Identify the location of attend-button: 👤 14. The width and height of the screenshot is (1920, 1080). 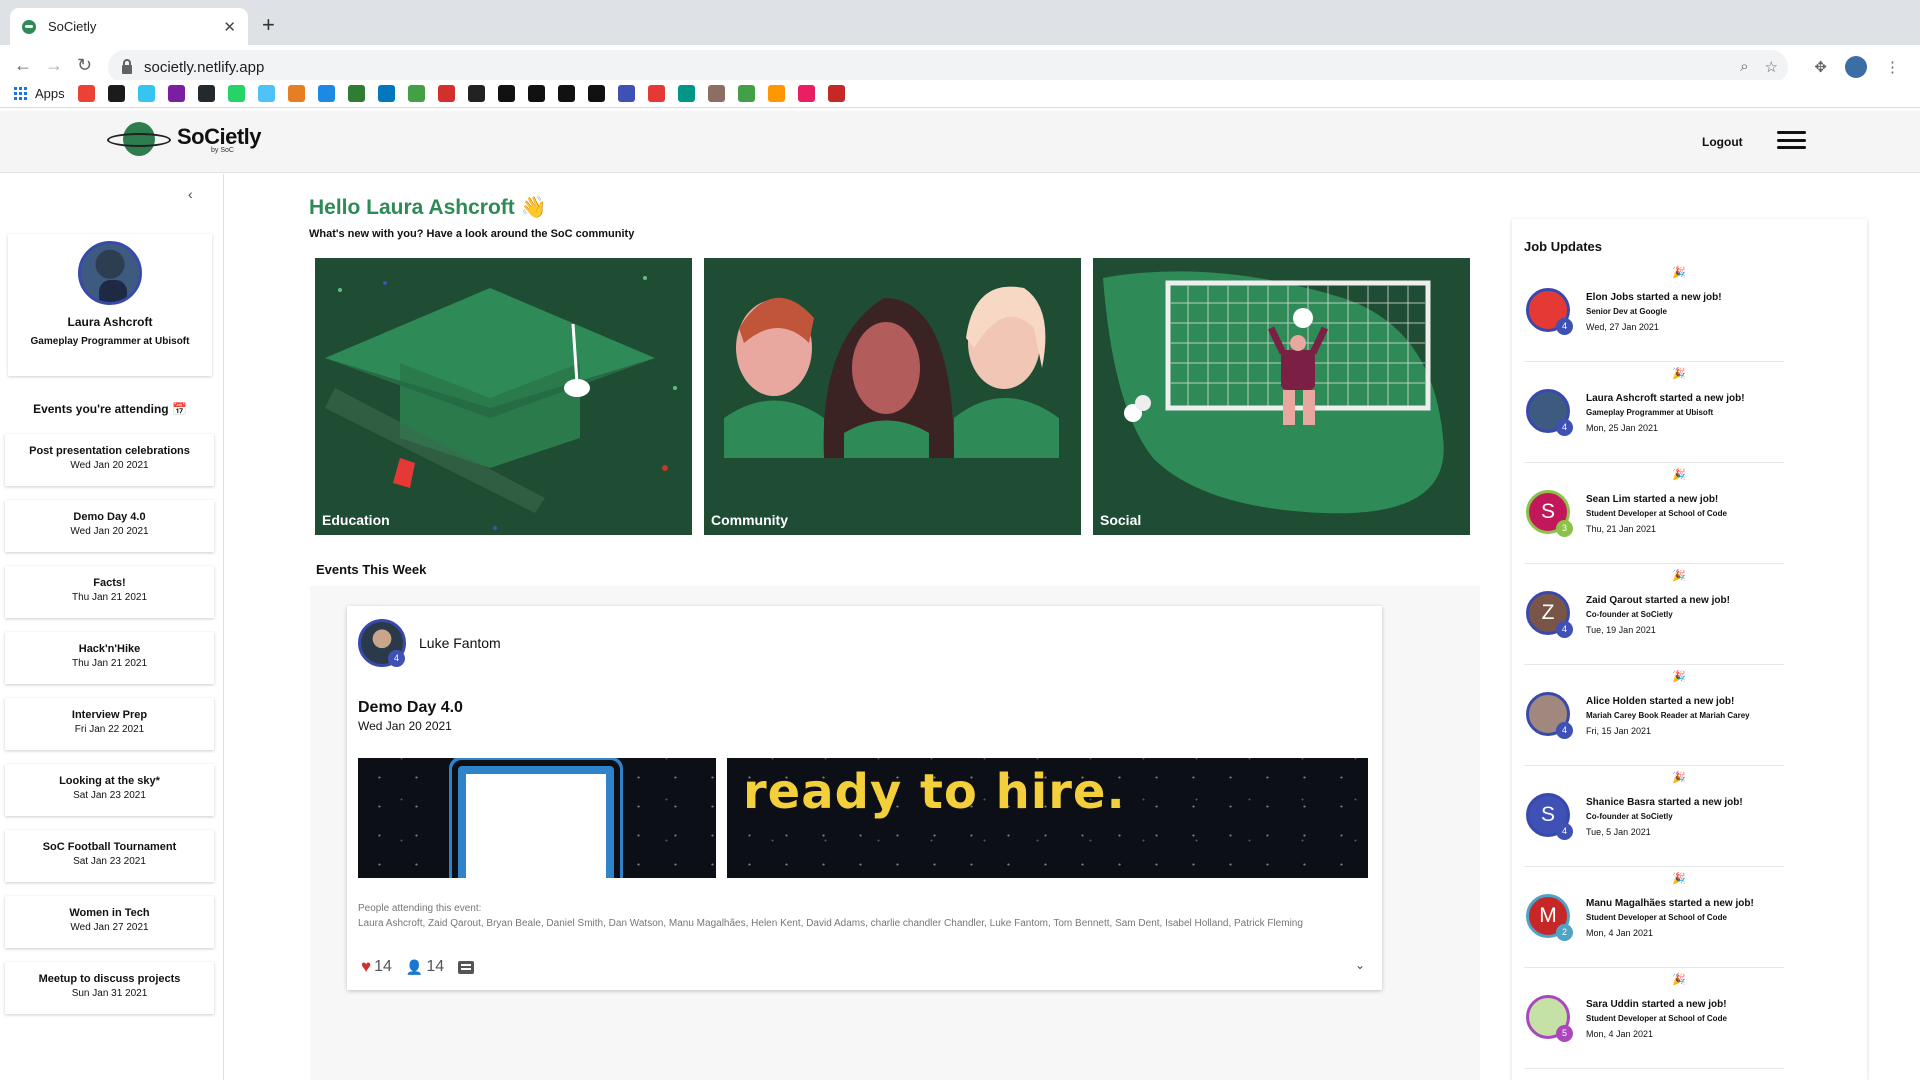
(425, 967).